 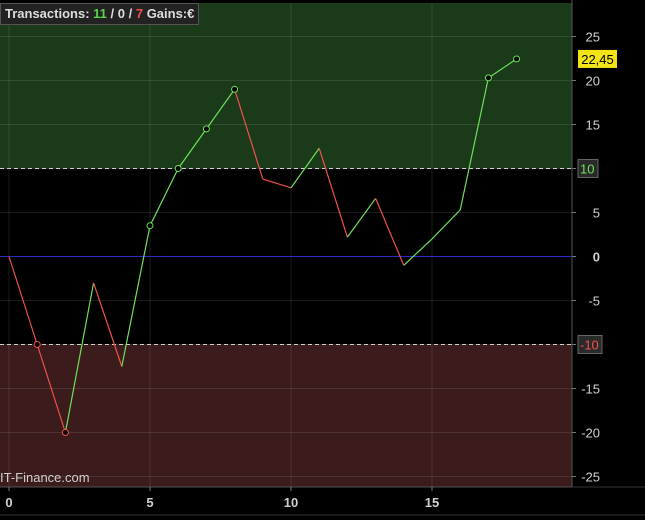 What do you see at coordinates (167, 13) in the screenshot?
I see `gains-label: Gains:` at bounding box center [167, 13].